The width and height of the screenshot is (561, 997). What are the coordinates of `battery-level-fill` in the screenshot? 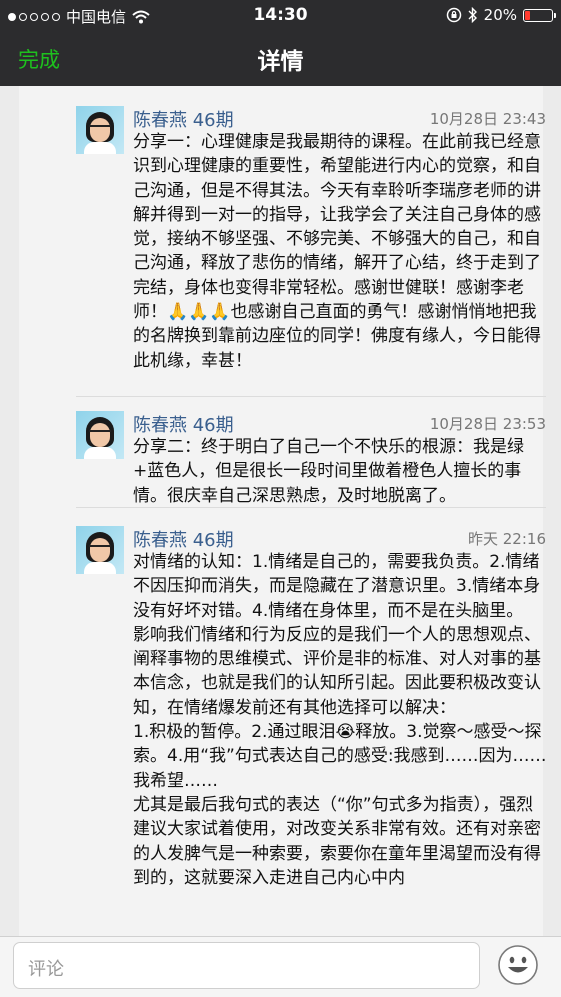 It's located at (527, 15).